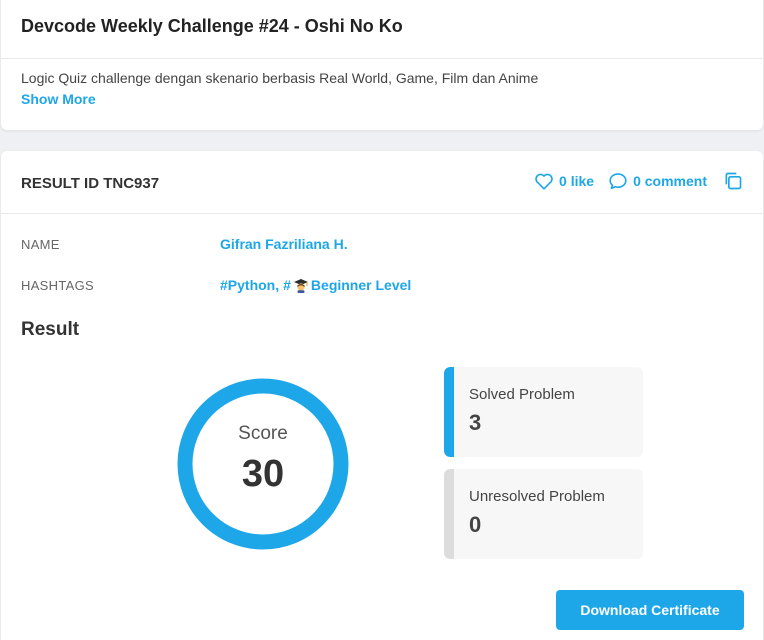 This screenshot has height=640, width=764. I want to click on comment-bubble-icon, so click(618, 181).